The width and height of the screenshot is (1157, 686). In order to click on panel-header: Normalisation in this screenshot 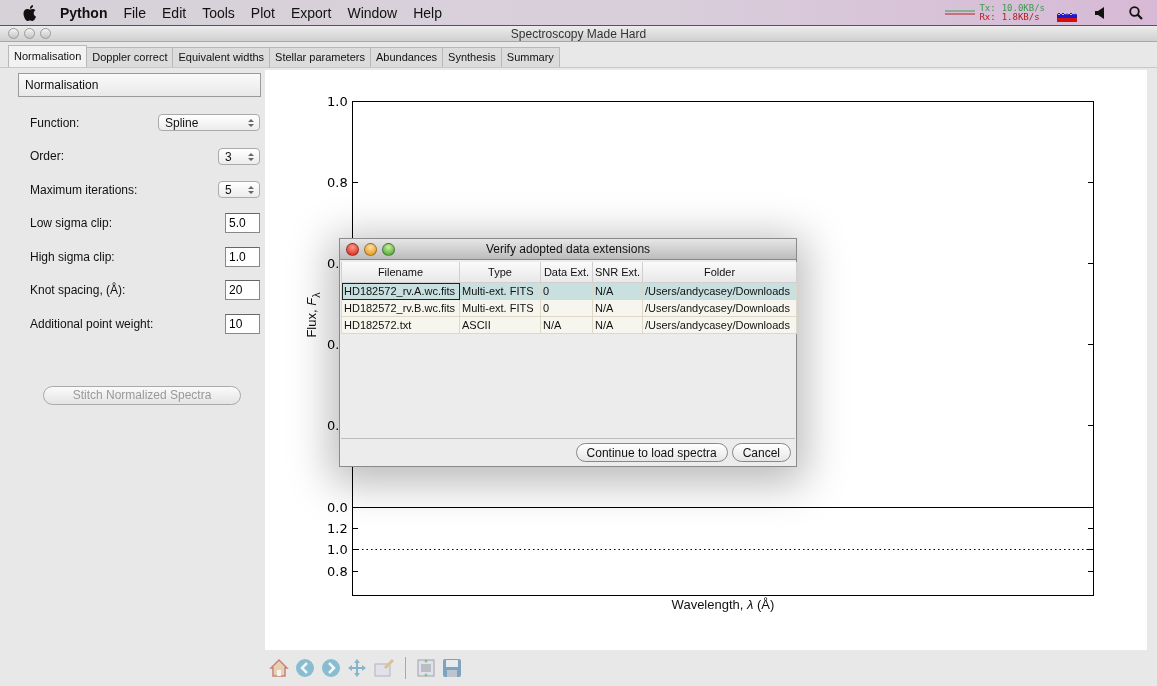, I will do `click(139, 85)`.